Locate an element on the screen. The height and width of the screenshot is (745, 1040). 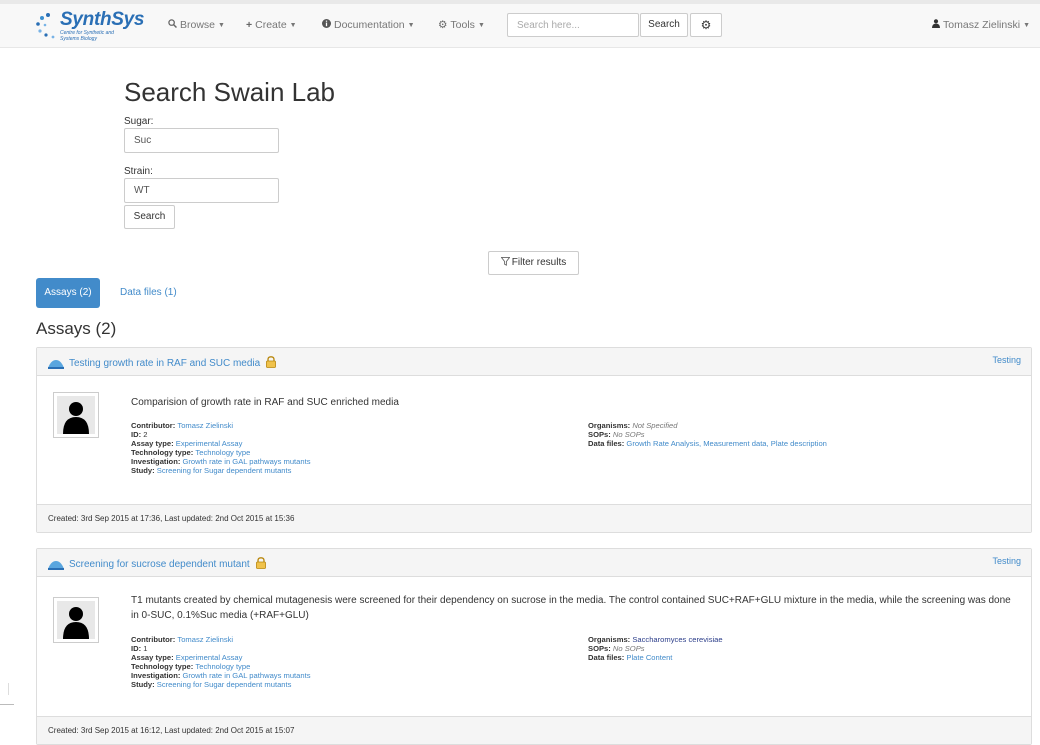
nav-tools-label: Tools is located at coordinates (462, 25).